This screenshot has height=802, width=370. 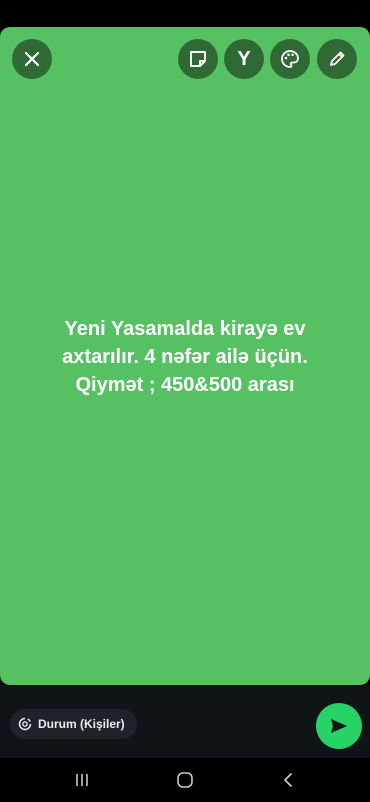 I want to click on color-palette-button, so click(x=290, y=59).